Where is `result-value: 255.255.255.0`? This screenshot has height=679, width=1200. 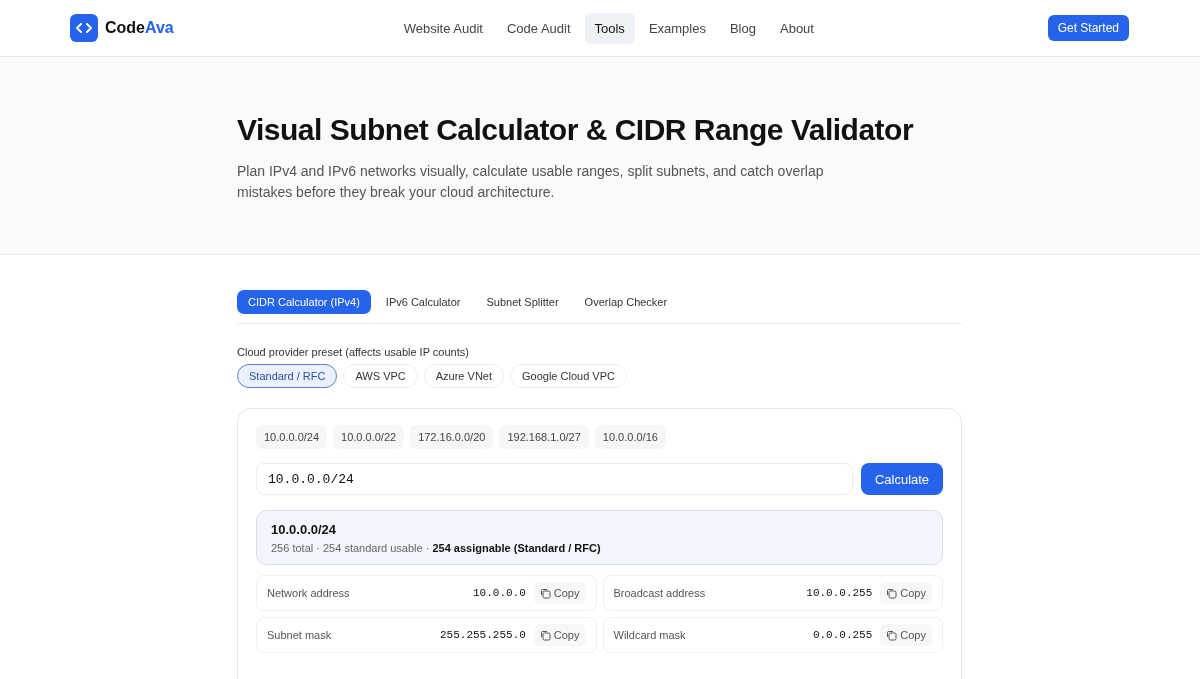
result-value: 255.255.255.0 is located at coordinates (483, 635).